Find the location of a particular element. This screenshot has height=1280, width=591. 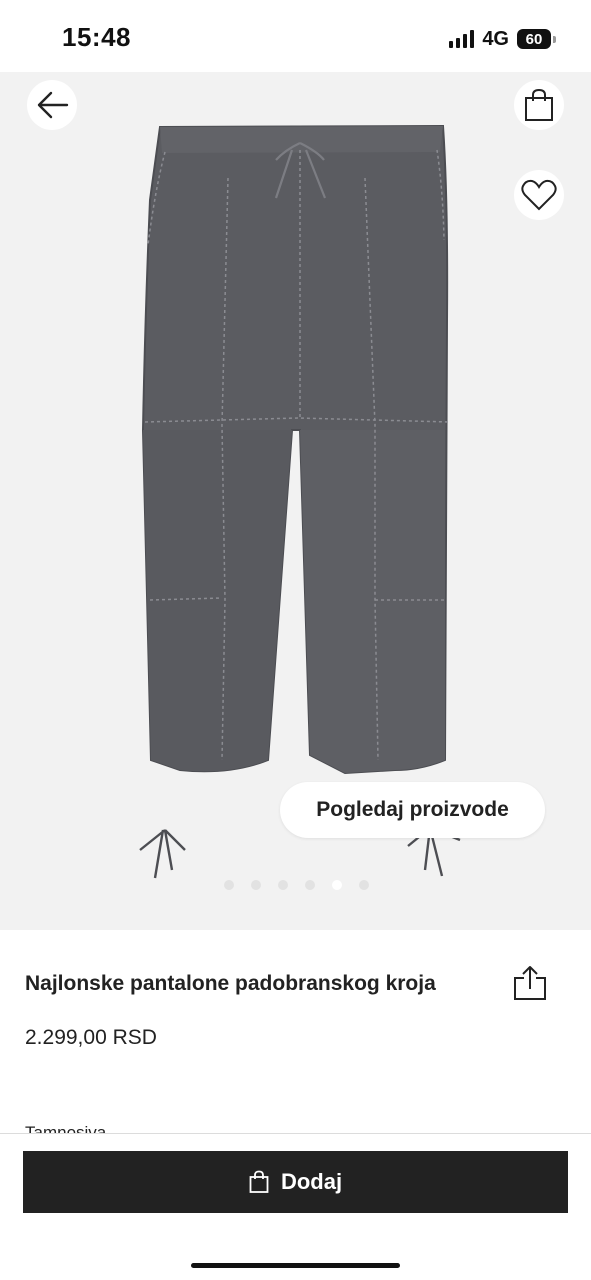

gallery-pagination is located at coordinates (296, 885).